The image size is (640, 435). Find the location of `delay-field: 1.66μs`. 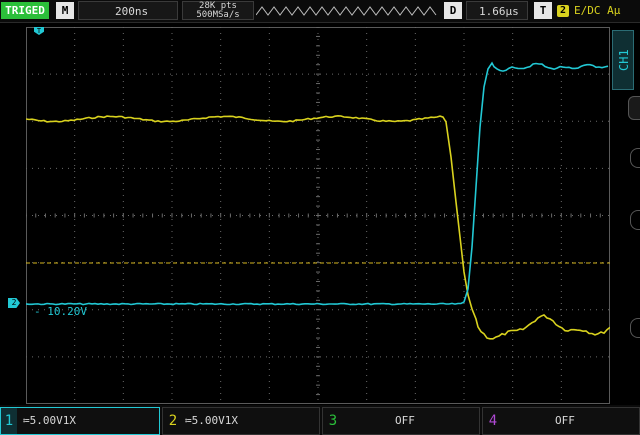

delay-field: 1.66μs is located at coordinates (497, 10).